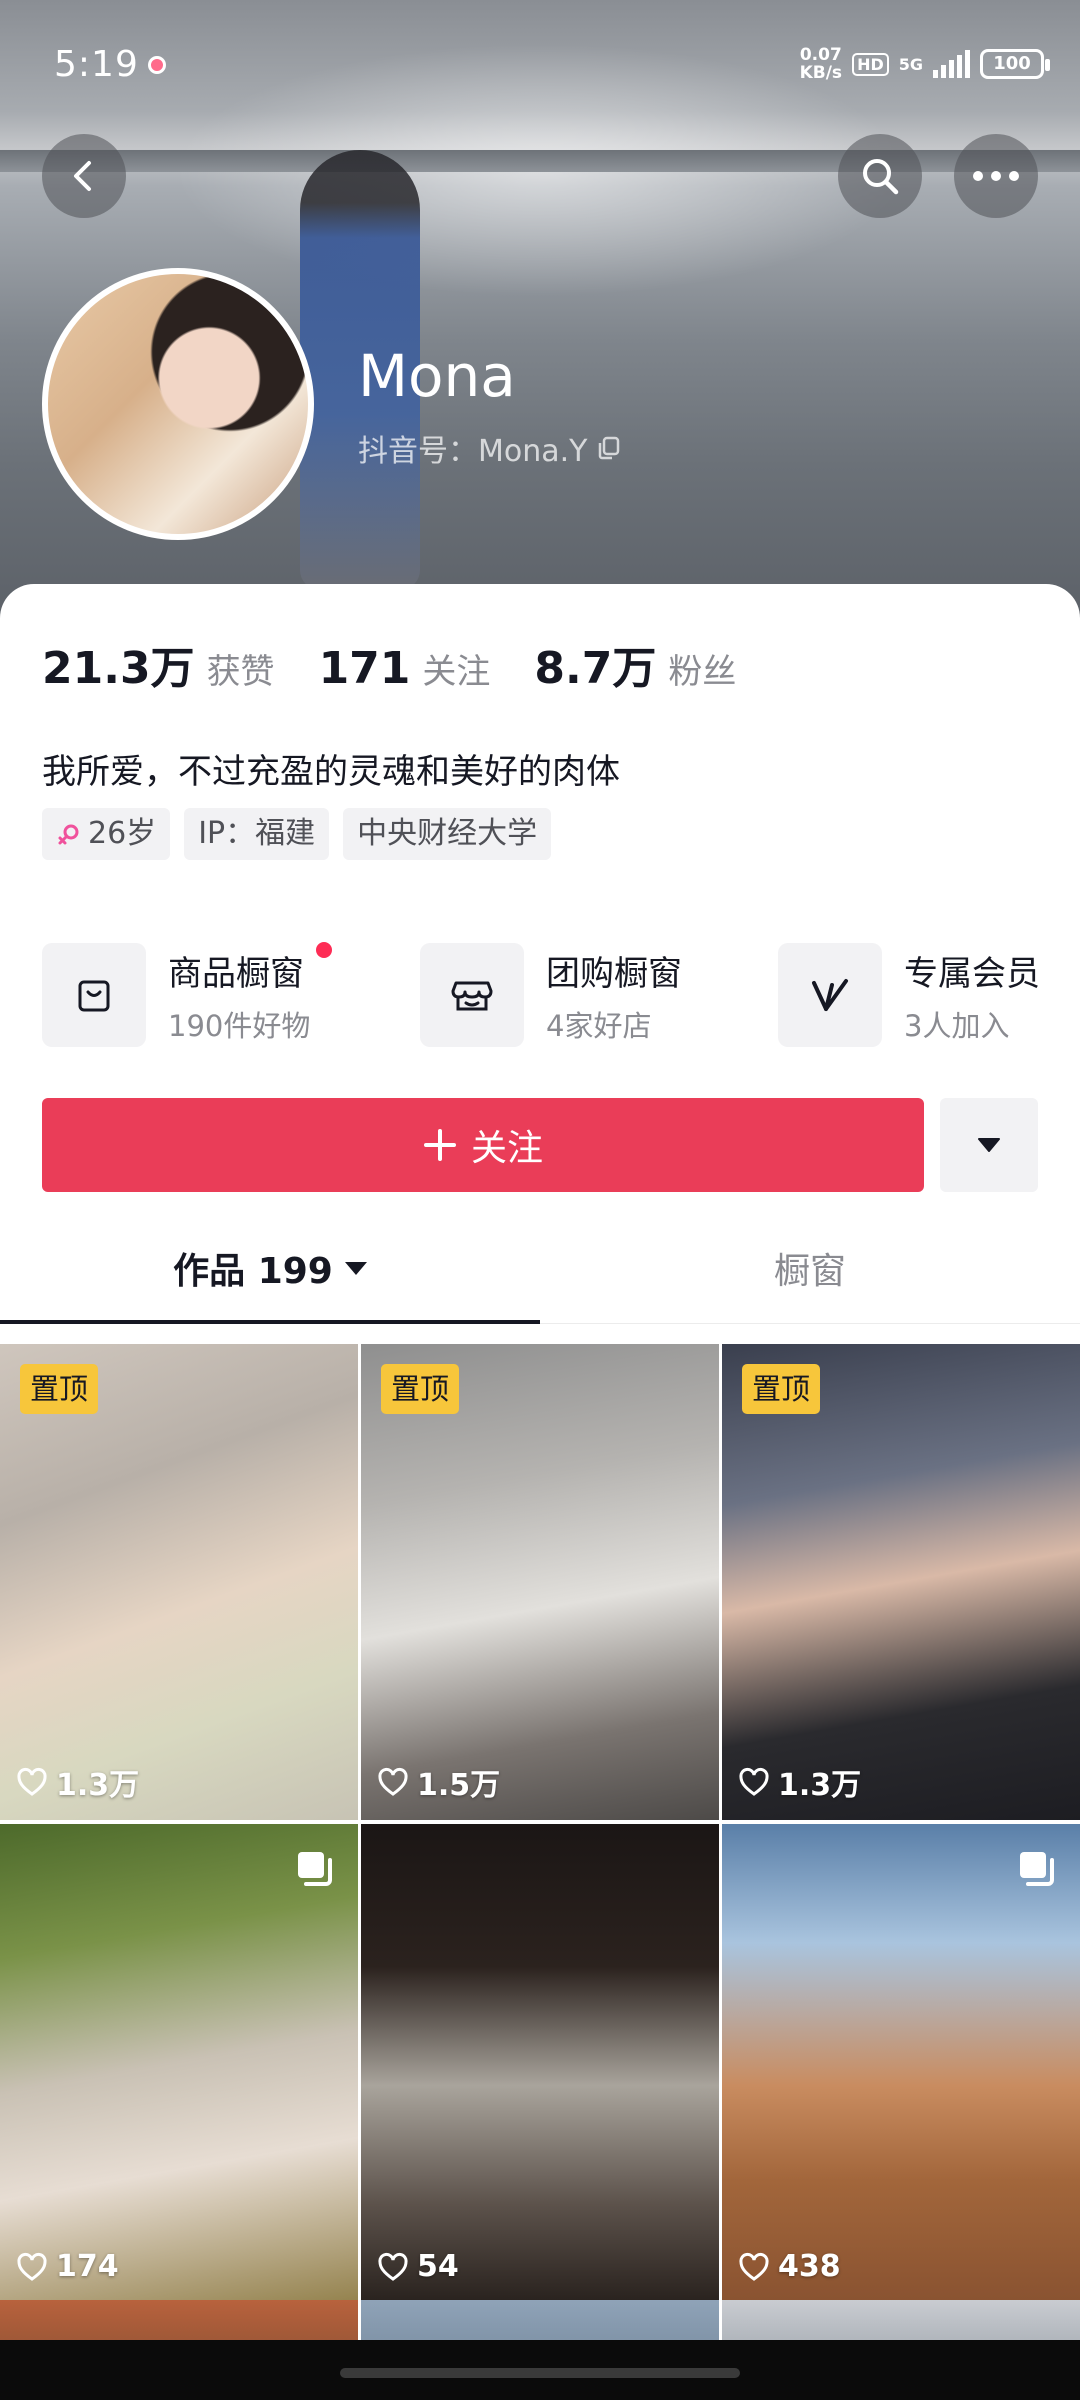  Describe the element at coordinates (789, 2266) in the screenshot. I see `post-likes: 438` at that location.